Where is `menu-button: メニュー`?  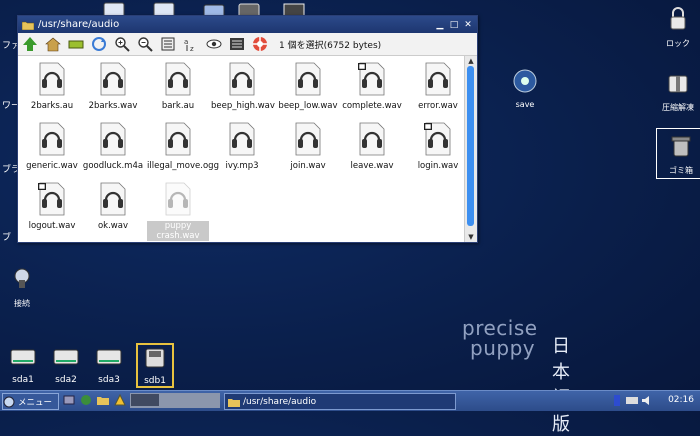 menu-button: メニュー is located at coordinates (30, 401).